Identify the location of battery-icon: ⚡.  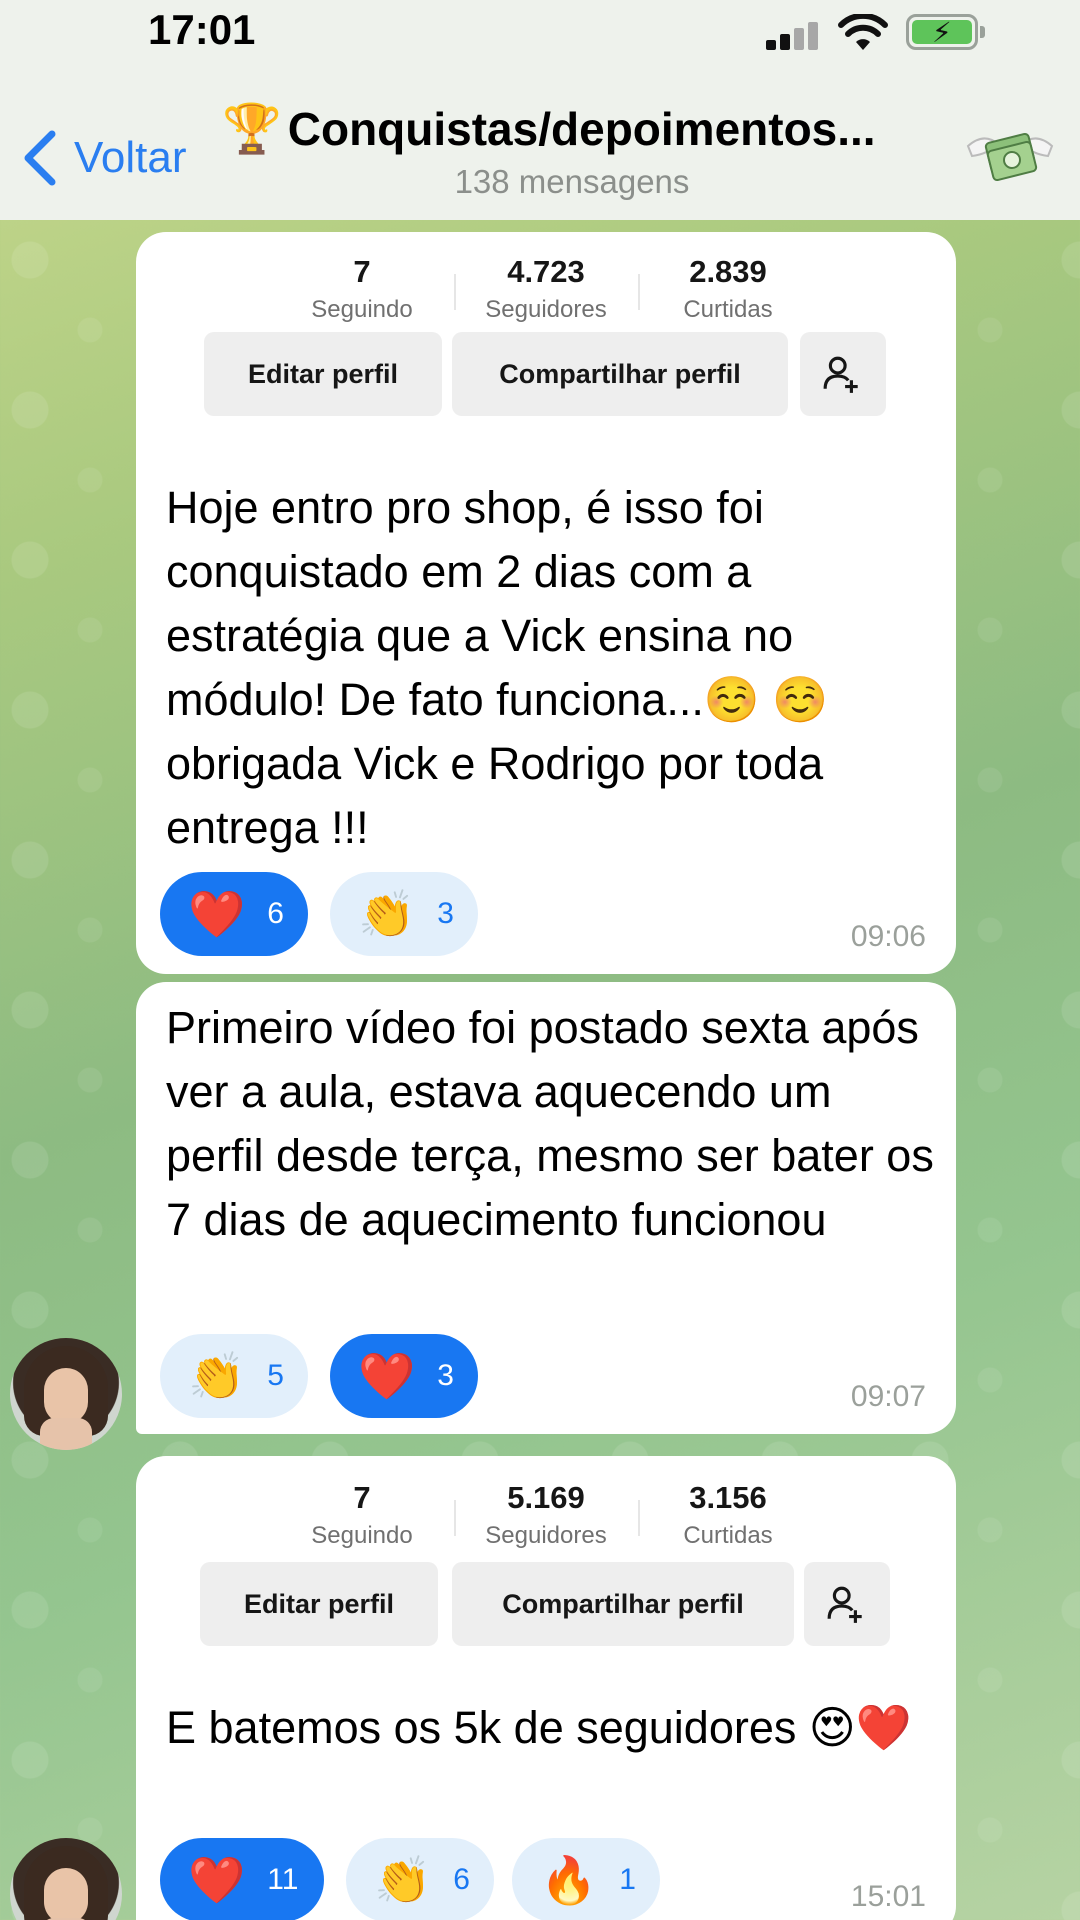
(942, 32).